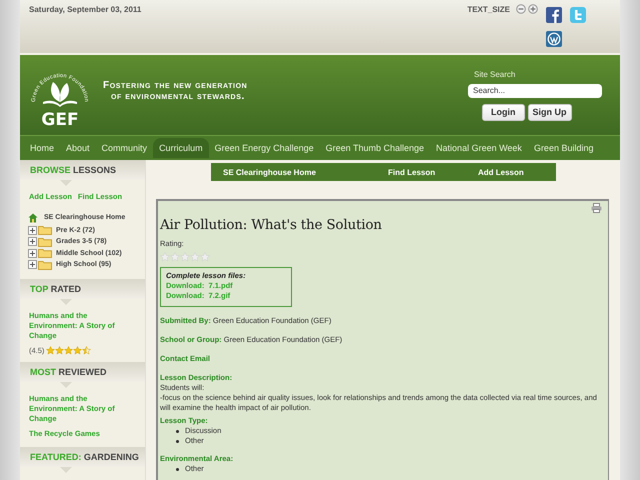 This screenshot has height=480, width=640. Describe the element at coordinates (82, 459) in the screenshot. I see `section-heading: FEATURED: GARDENING` at that location.